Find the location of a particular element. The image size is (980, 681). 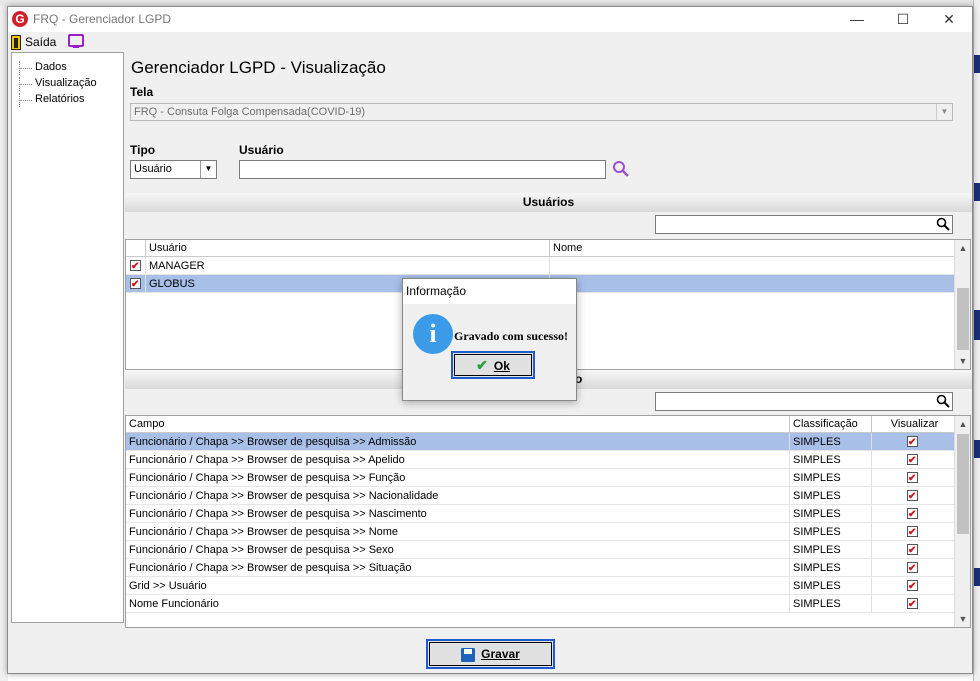

table-row: Nome Funcionário SIMPLES is located at coordinates (540, 604).